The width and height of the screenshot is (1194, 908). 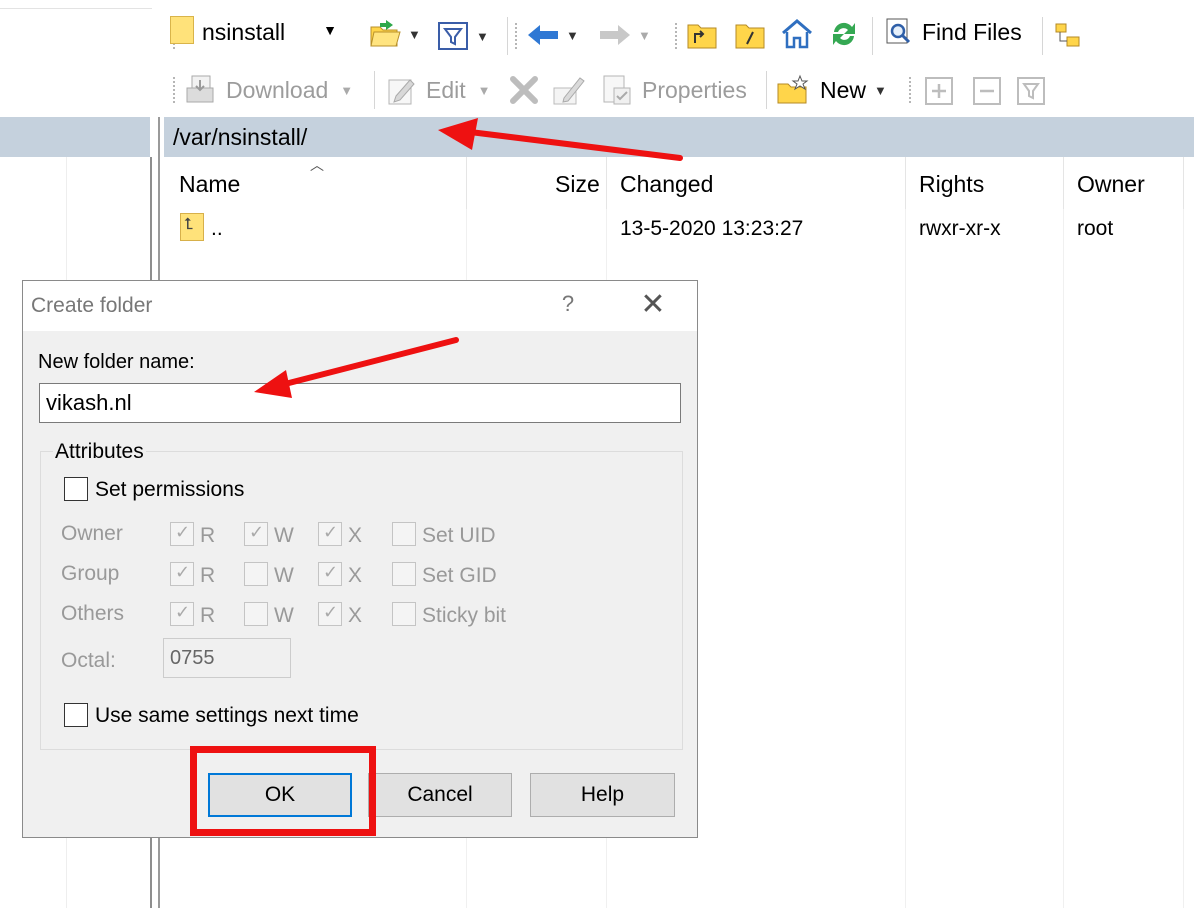 I want to click on tree-view-button, so click(x=1068, y=36).